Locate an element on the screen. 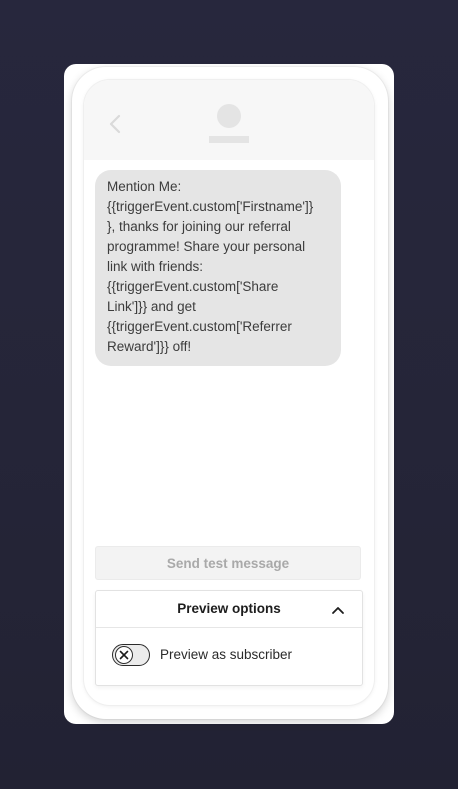 The image size is (458, 789). chat-header is located at coordinates (229, 120).